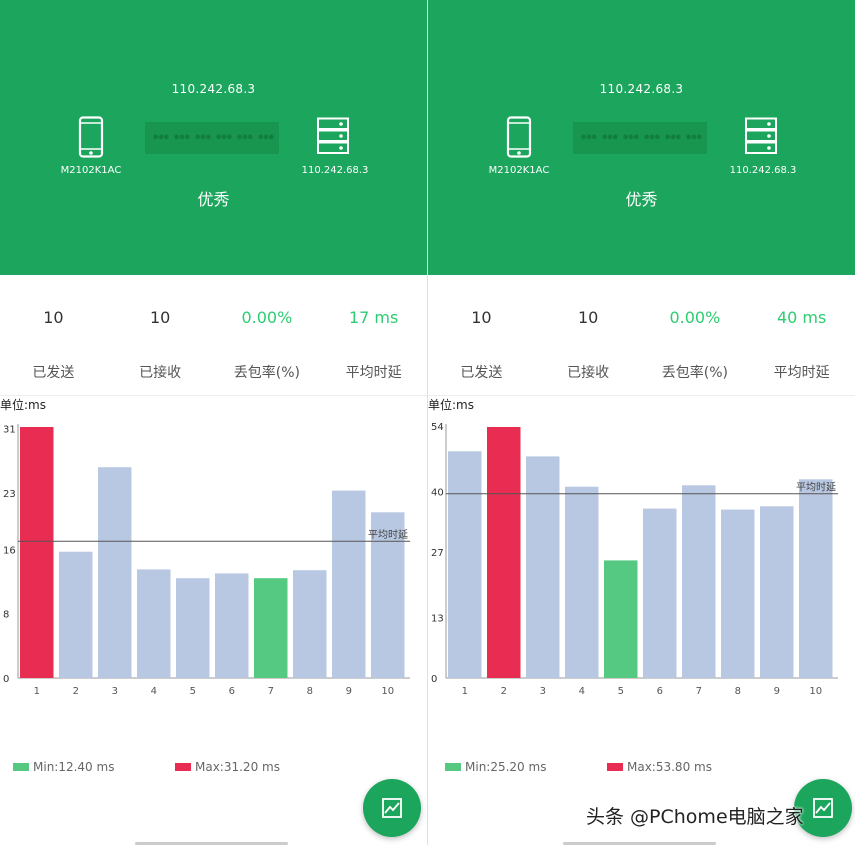  What do you see at coordinates (37, 691) in the screenshot?
I see `x-tick-label: 1` at bounding box center [37, 691].